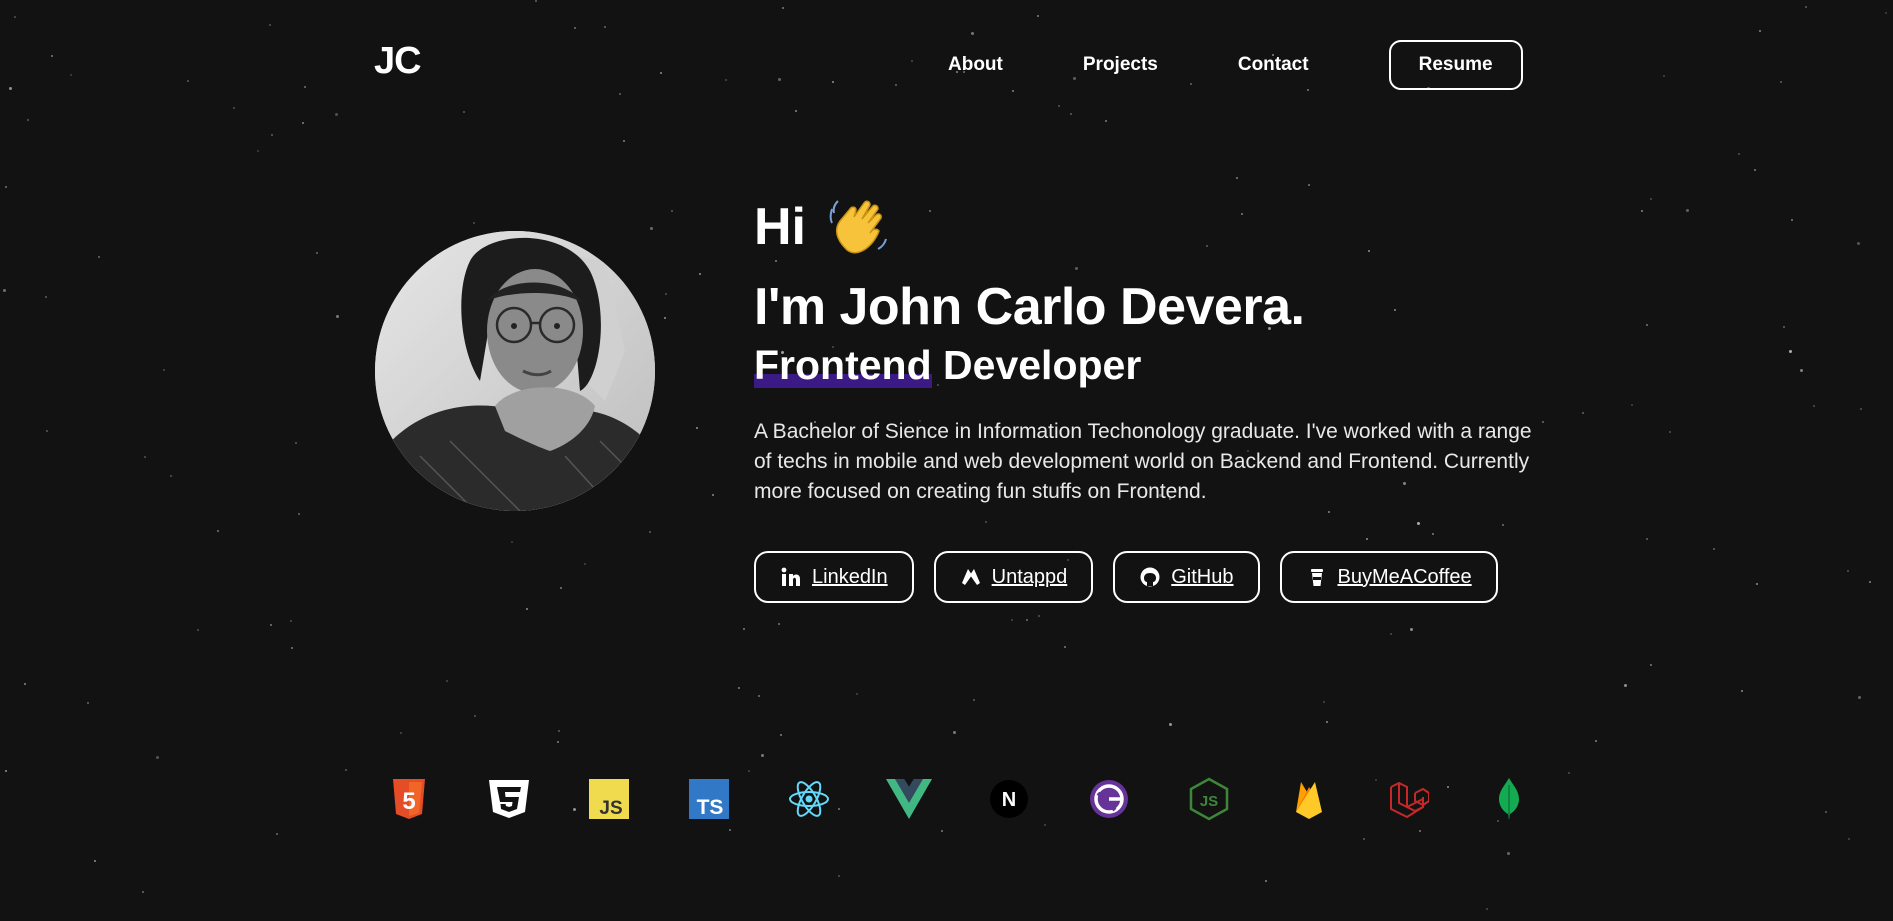  I want to click on linkedin-button: LinkedIn, so click(834, 577).